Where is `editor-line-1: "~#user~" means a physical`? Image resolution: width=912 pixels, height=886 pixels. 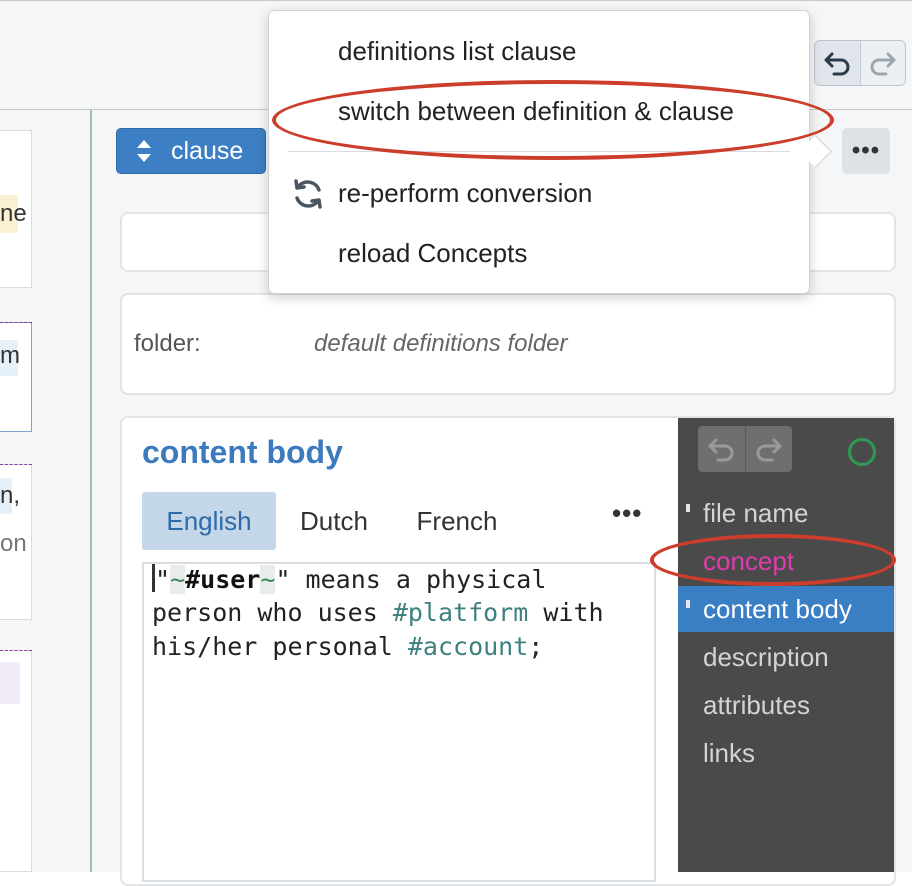 editor-line-1: "~#user~" means a physical is located at coordinates (349, 579).